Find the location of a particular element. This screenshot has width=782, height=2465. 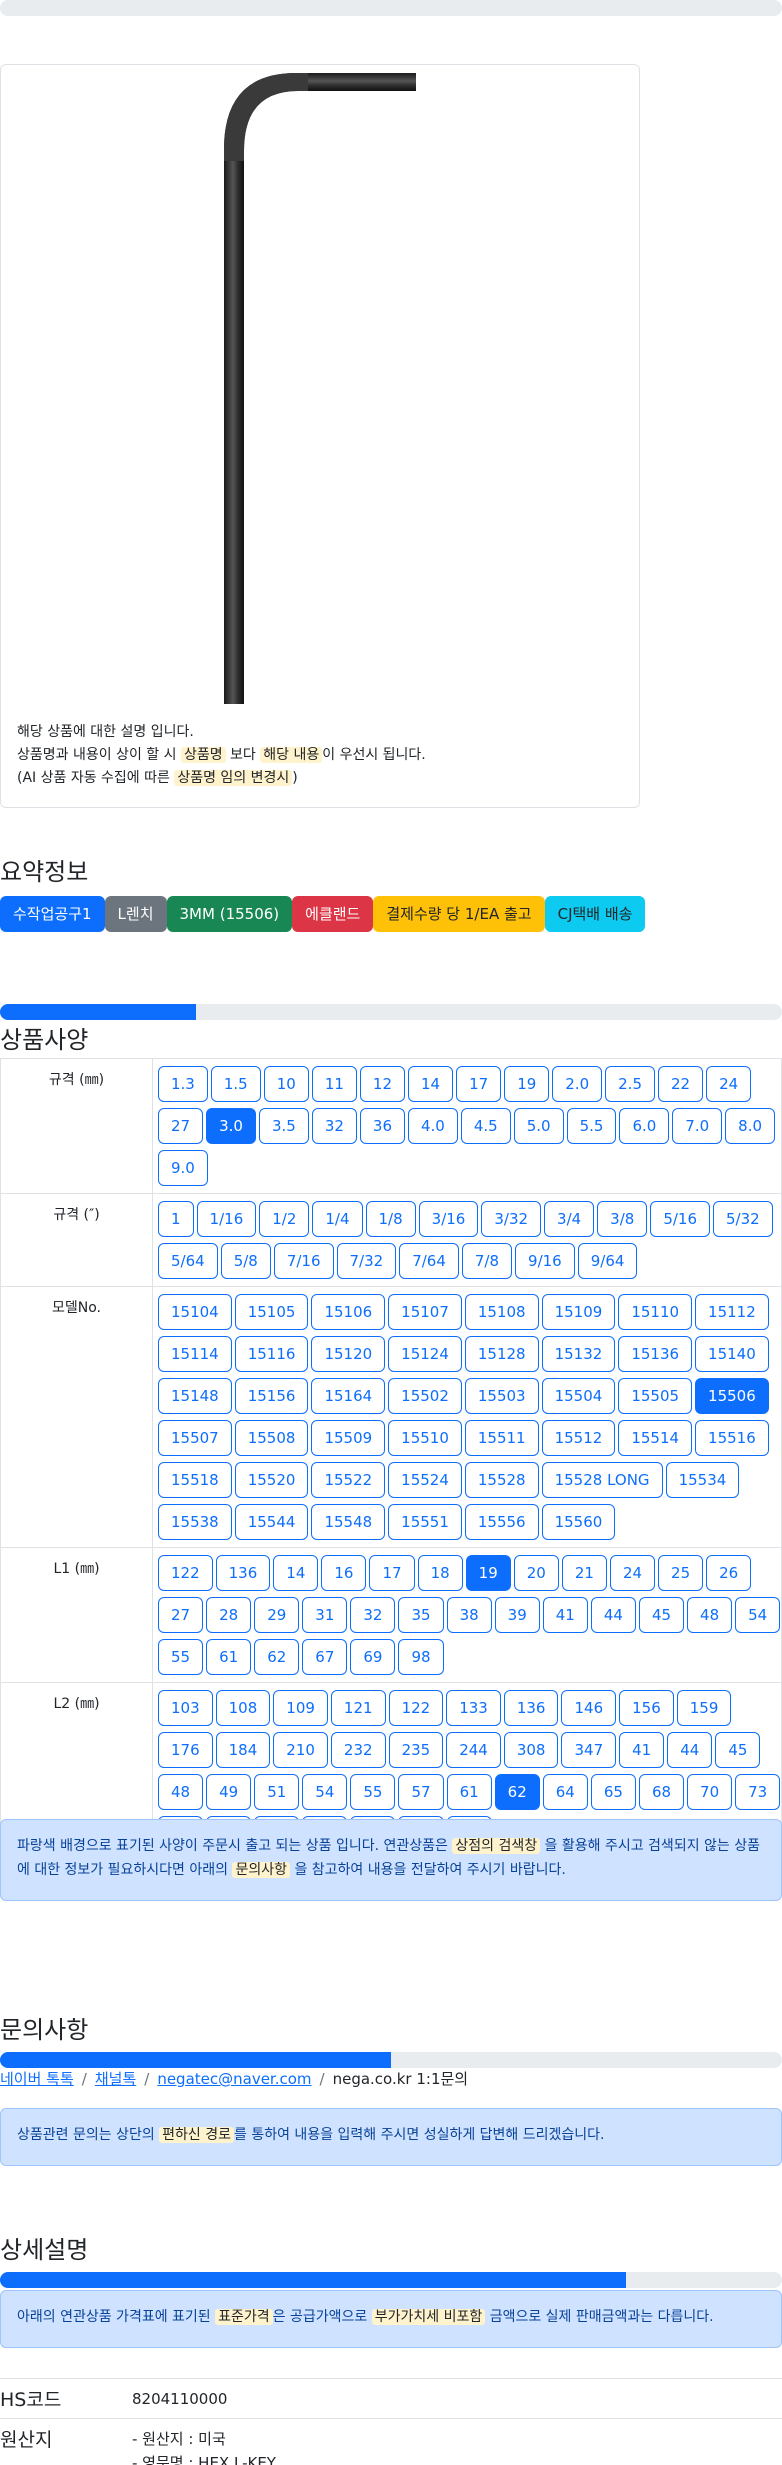

spec-option-button: 15528 LONG is located at coordinates (602, 1480).